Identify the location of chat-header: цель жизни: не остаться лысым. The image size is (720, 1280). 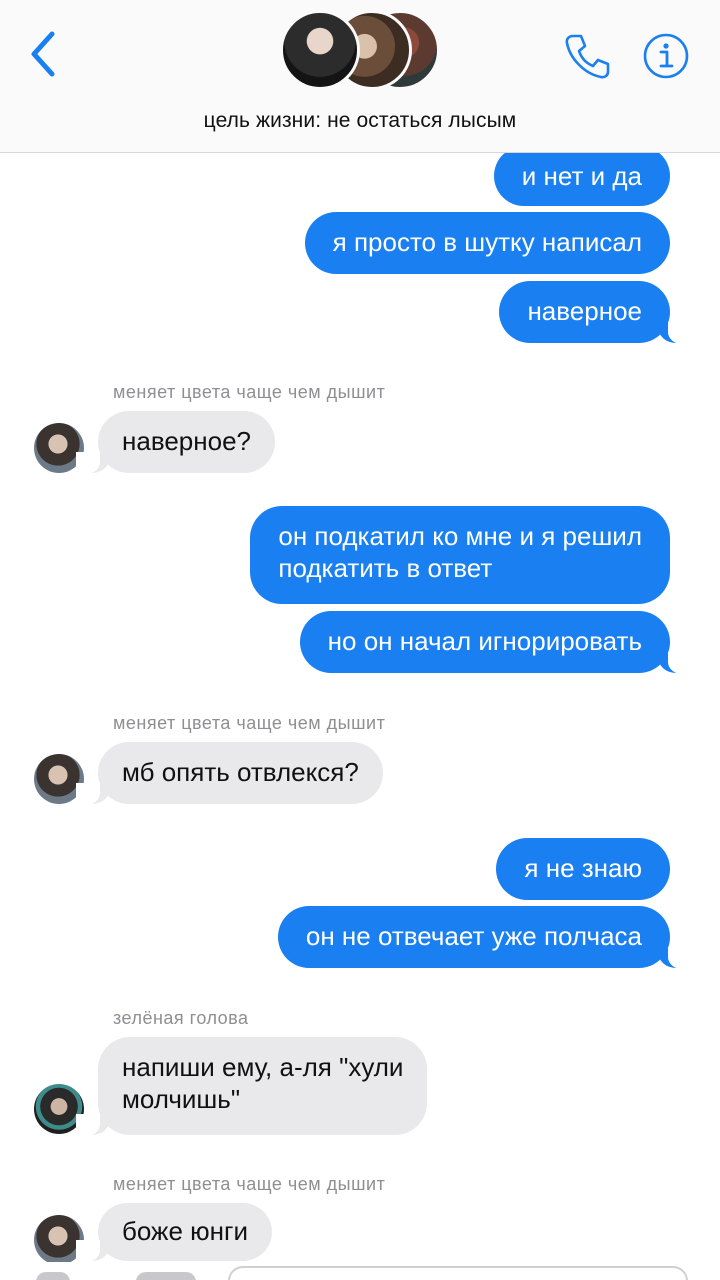
(360, 76).